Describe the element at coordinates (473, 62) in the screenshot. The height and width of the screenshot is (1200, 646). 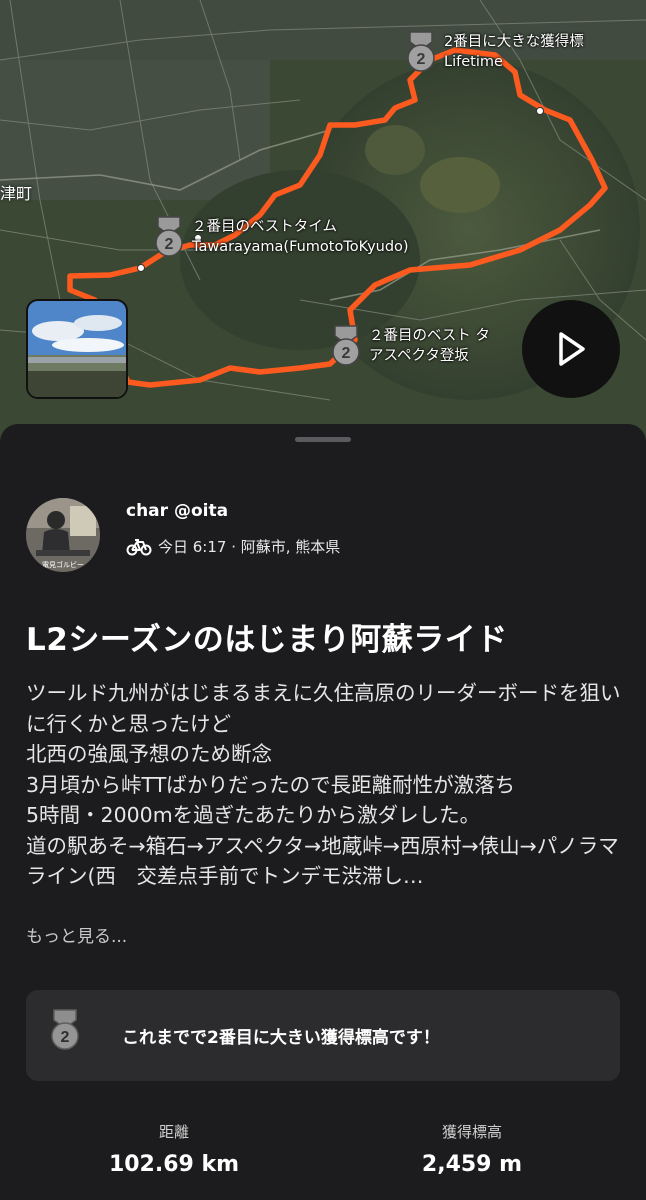
I see `marker-subtitle: Lifetime` at that location.